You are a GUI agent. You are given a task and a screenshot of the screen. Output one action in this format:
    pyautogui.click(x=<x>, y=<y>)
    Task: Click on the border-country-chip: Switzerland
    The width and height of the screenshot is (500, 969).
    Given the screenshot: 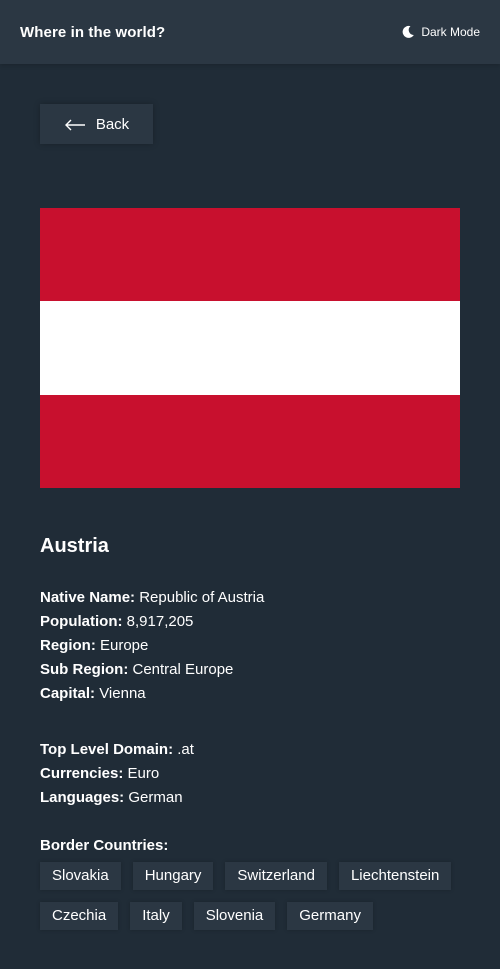 What is the action you would take?
    pyautogui.click(x=276, y=876)
    